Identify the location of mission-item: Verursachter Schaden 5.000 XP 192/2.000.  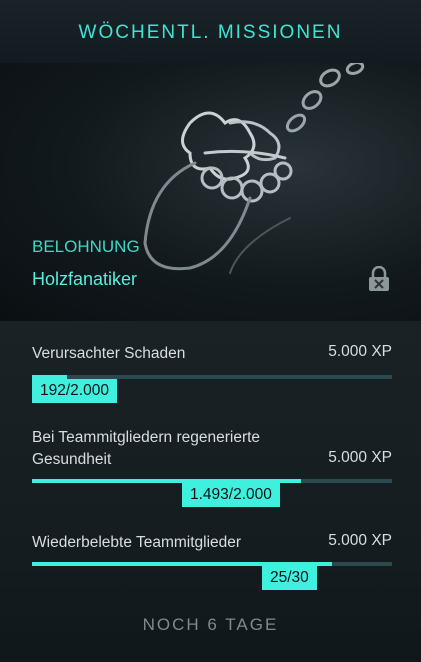
(212, 373).